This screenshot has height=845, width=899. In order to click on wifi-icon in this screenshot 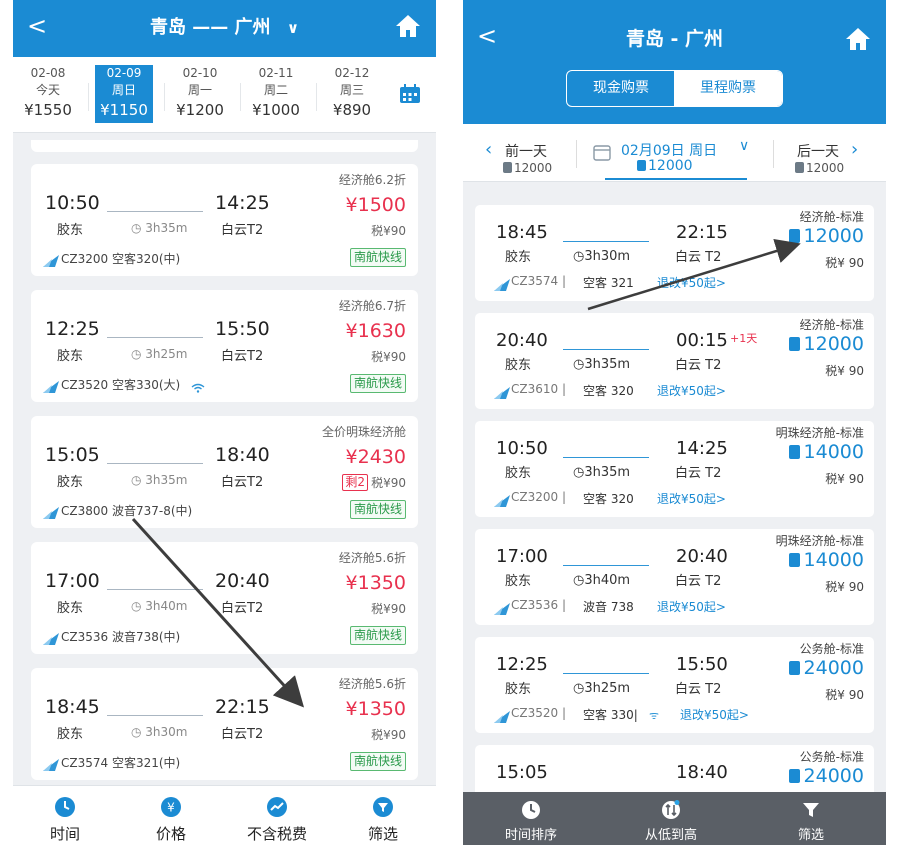, I will do `click(198, 385)`.